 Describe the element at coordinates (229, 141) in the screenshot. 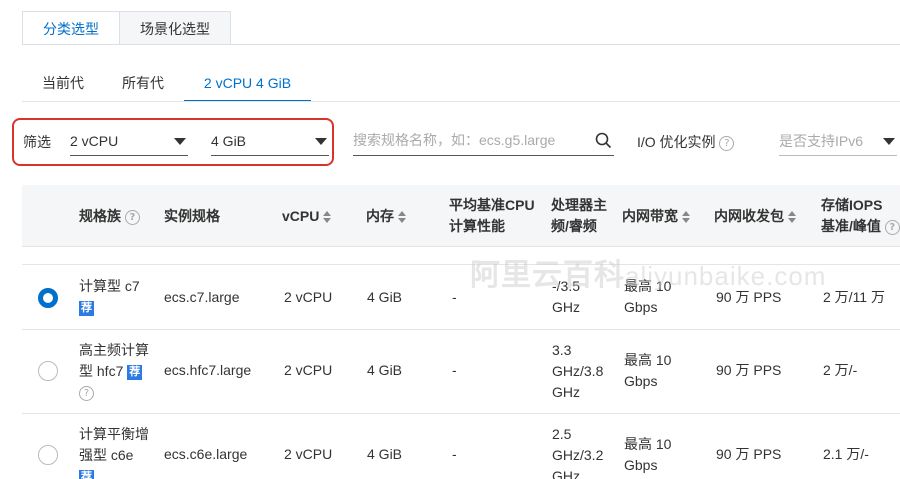

I see `memory-select-value: 4 GiB` at that location.